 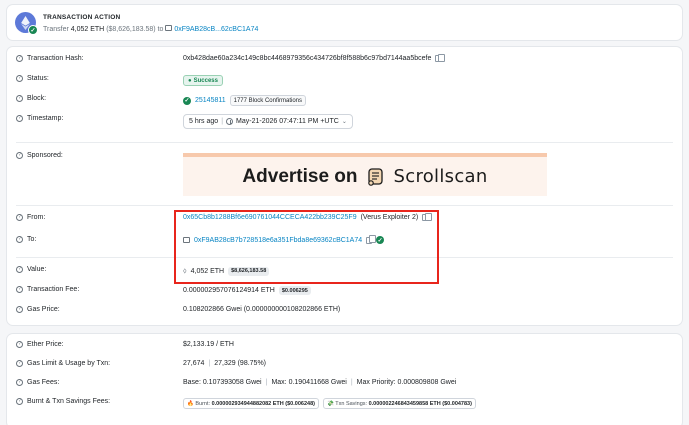 What do you see at coordinates (204, 121) in the screenshot?
I see `timestamp-ago: 5 hrs ago` at bounding box center [204, 121].